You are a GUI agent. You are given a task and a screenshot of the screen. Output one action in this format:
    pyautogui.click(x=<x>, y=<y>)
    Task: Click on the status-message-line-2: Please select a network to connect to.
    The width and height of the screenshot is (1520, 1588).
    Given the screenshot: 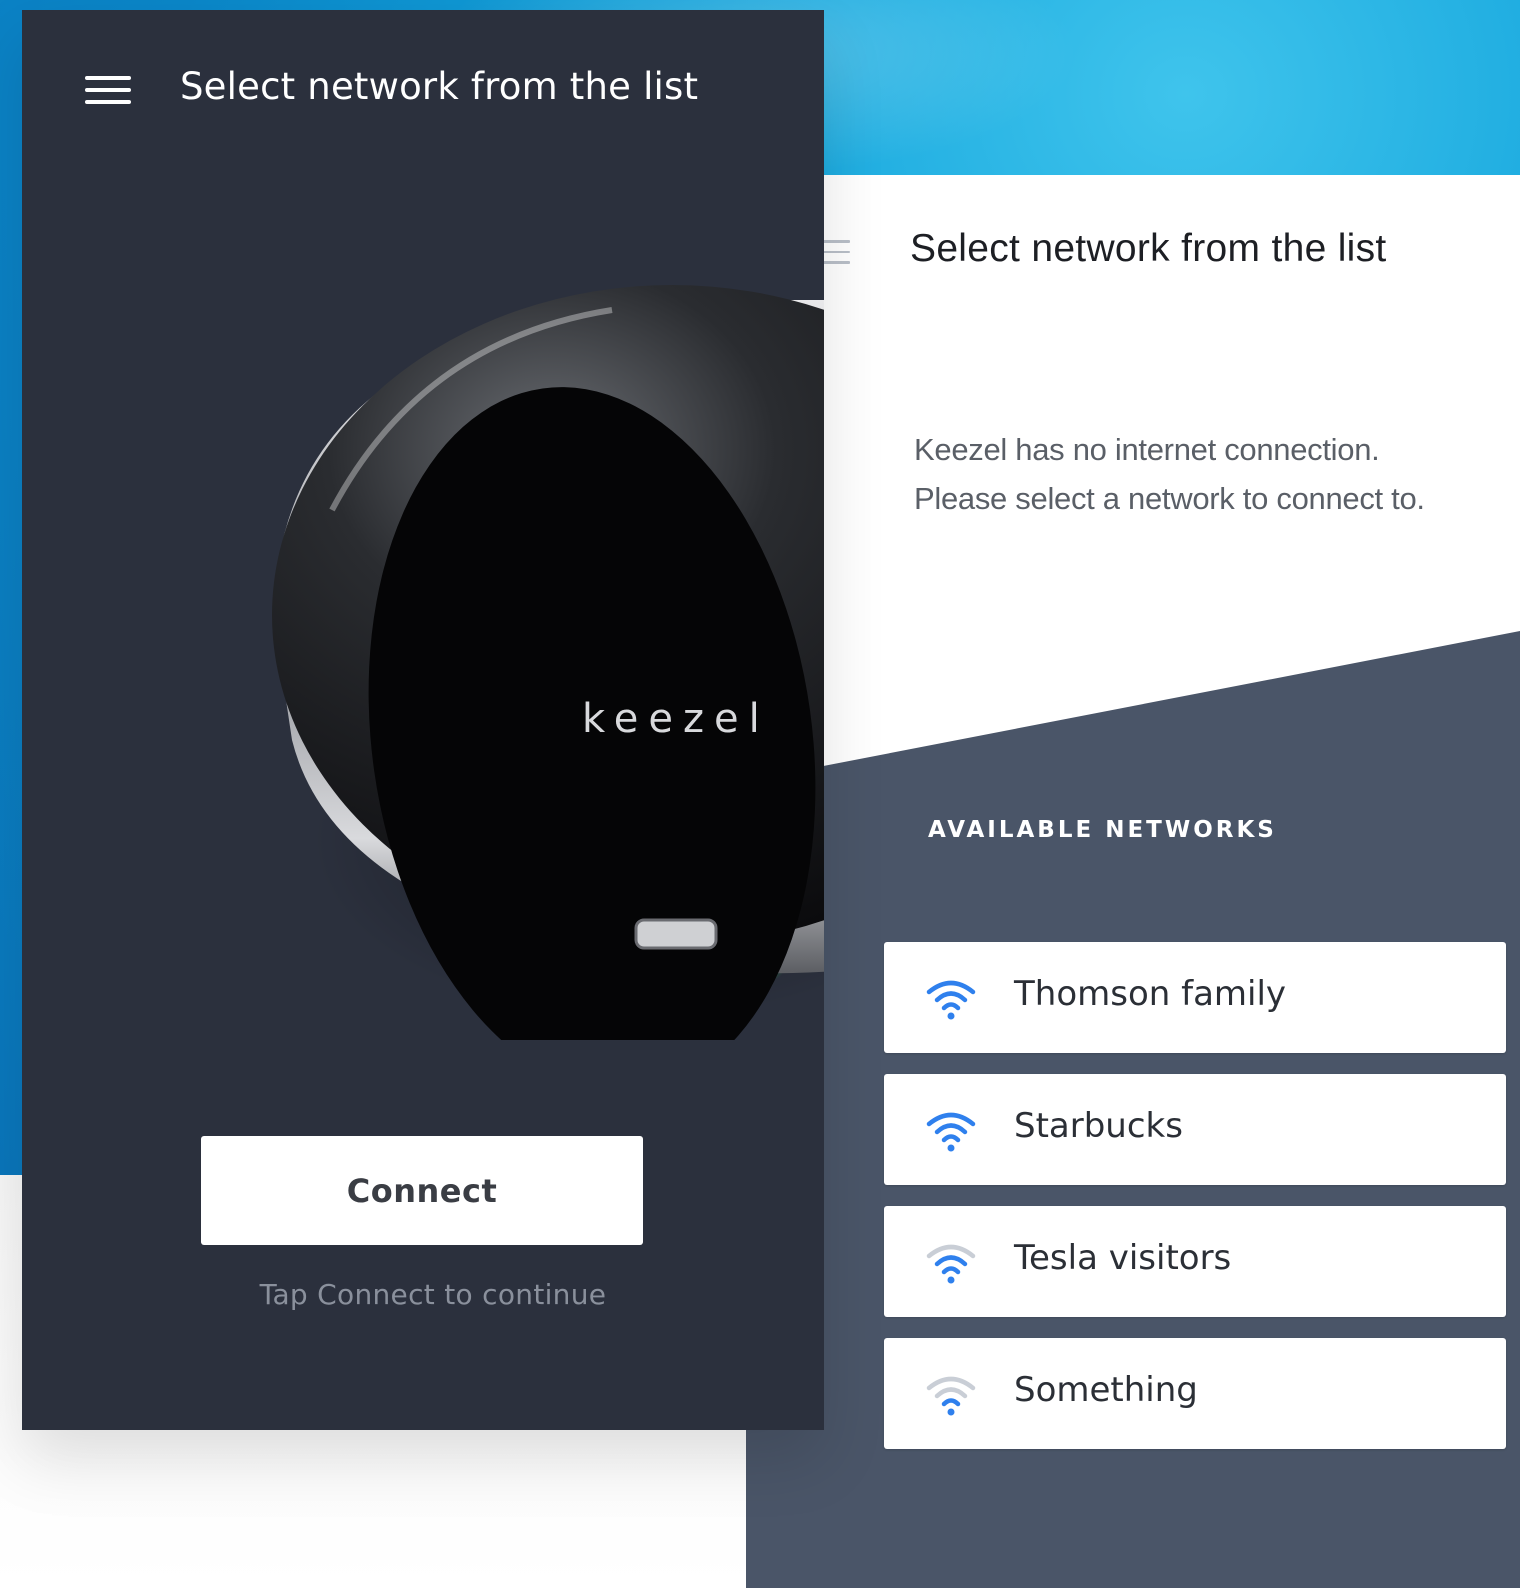 What is the action you would take?
    pyautogui.click(x=1169, y=498)
    